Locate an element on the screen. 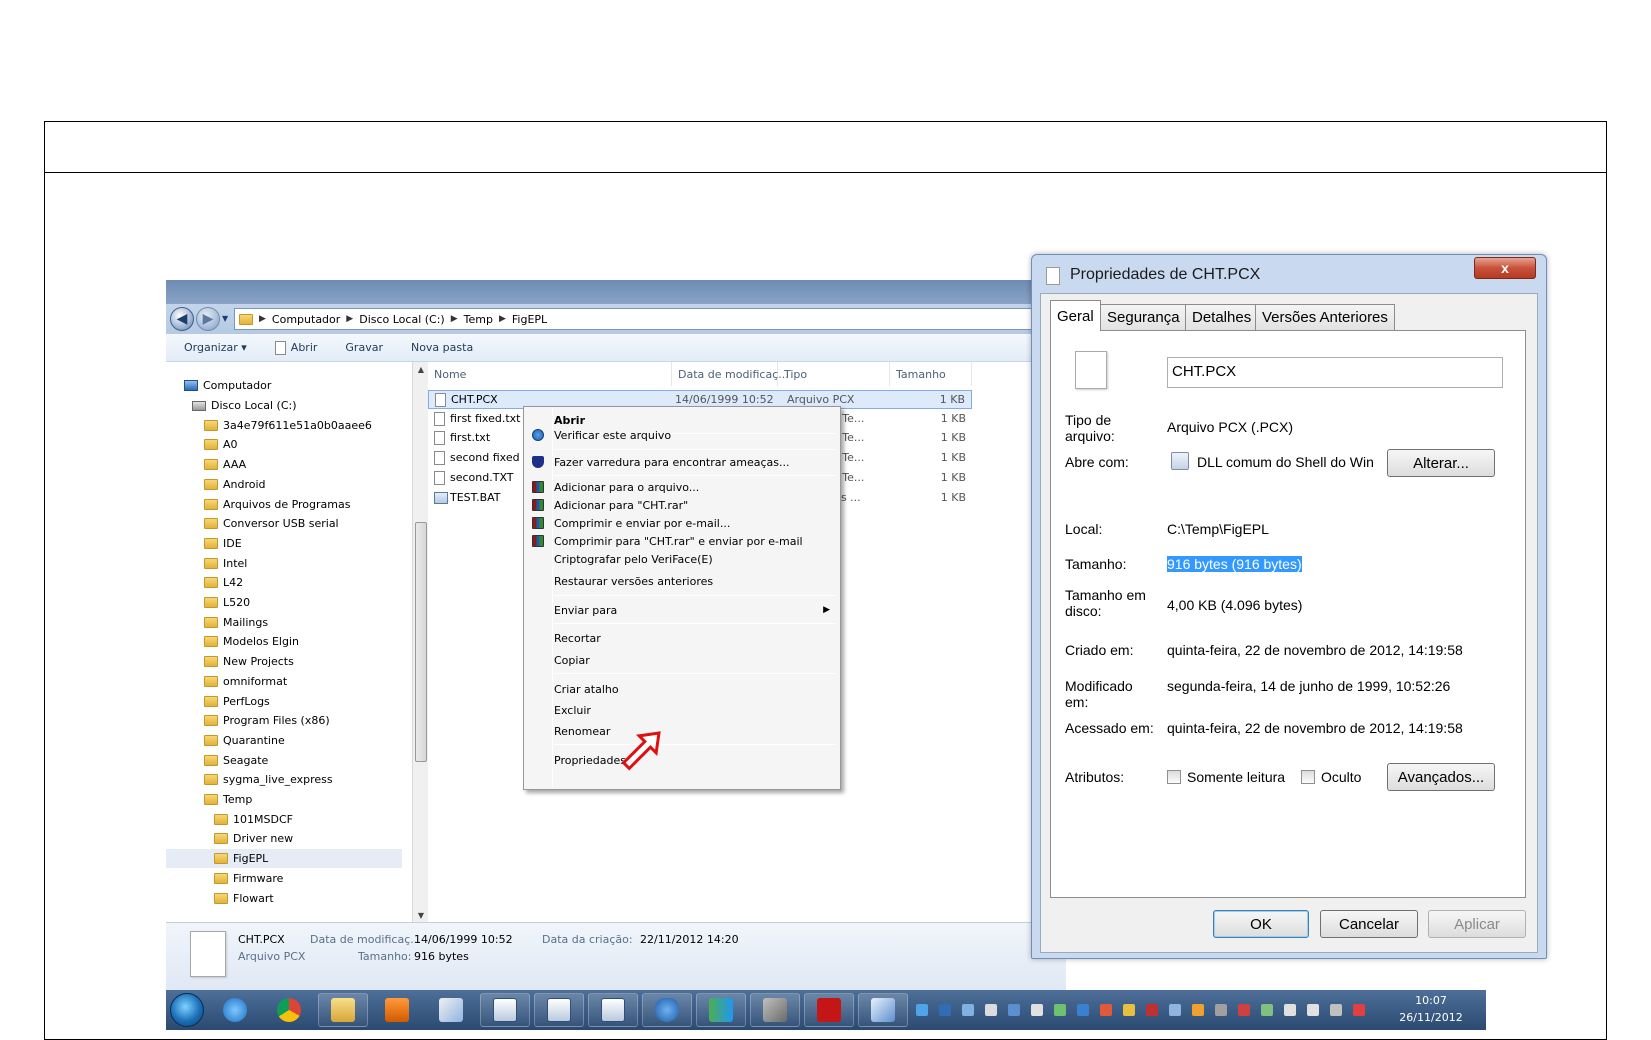  ok-button: OK is located at coordinates (1261, 924).